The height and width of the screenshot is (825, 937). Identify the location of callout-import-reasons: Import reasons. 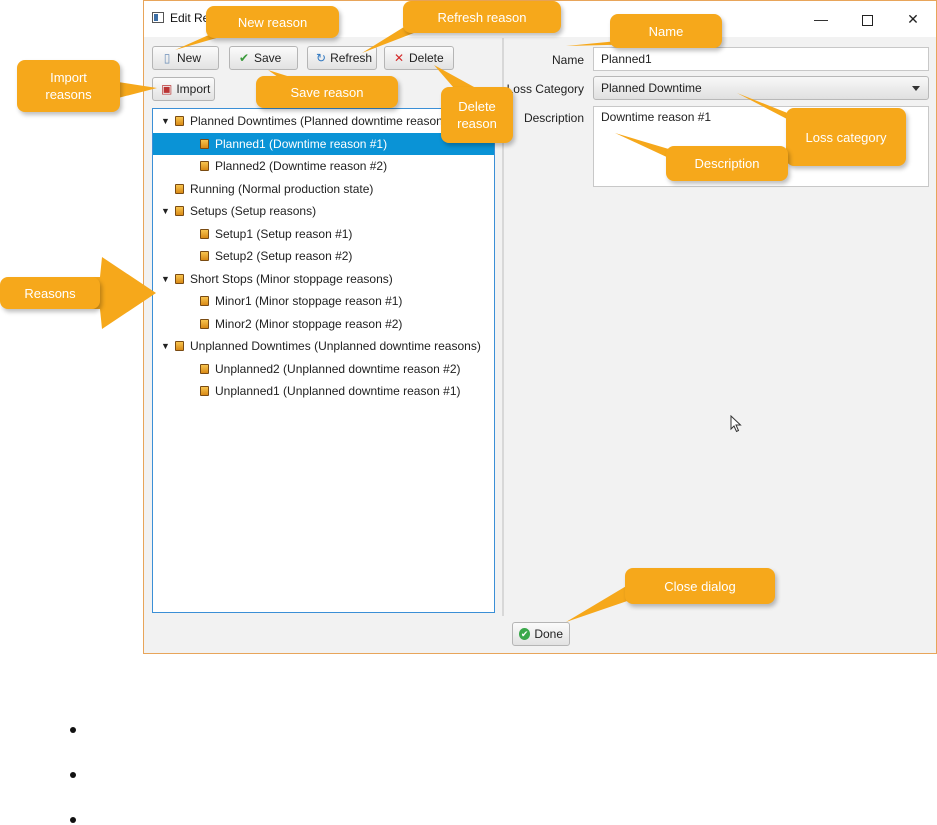
(68, 86).